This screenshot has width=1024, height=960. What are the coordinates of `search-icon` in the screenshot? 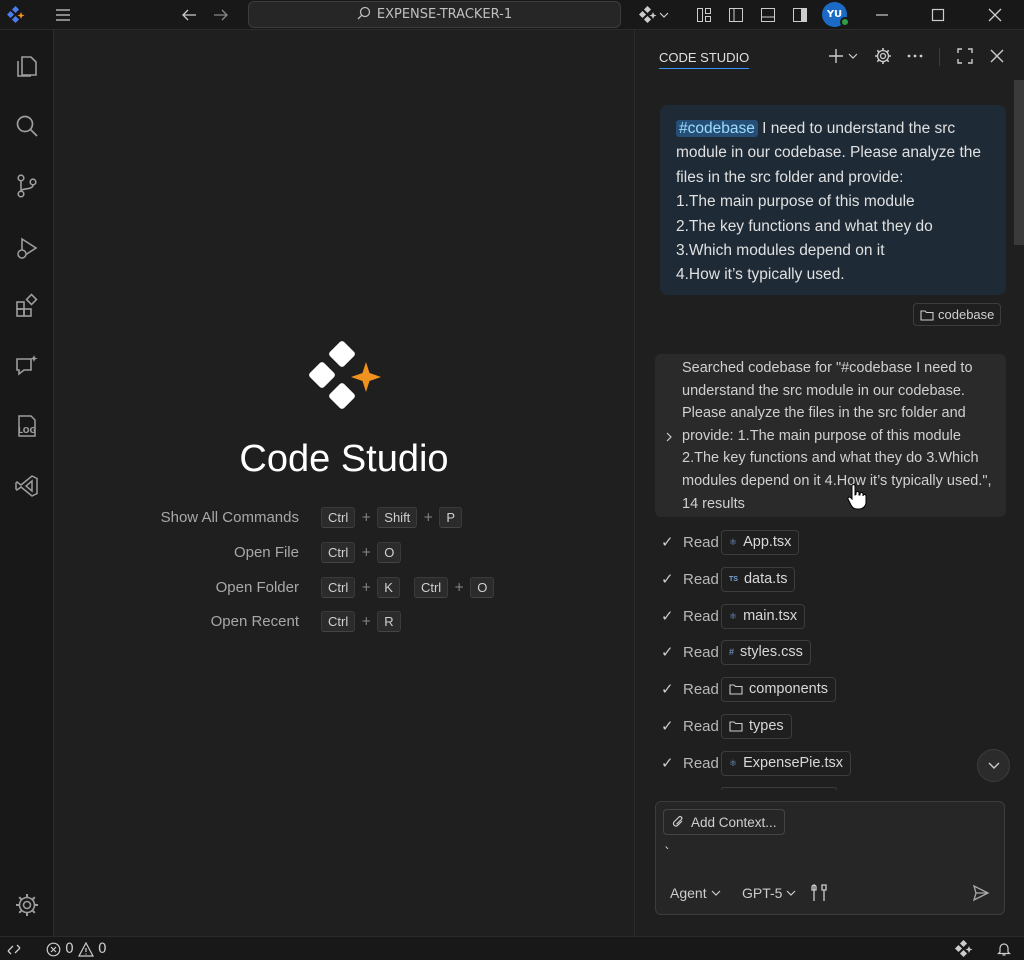 It's located at (364, 15).